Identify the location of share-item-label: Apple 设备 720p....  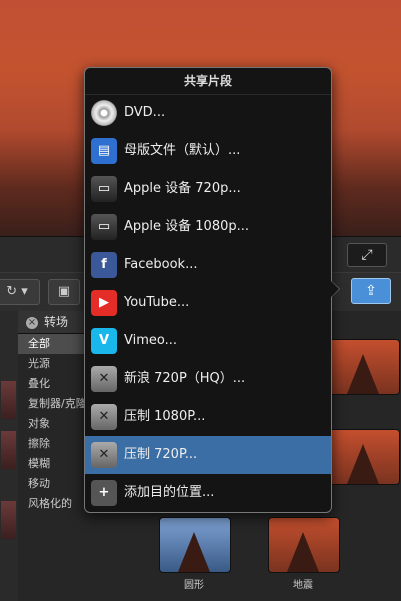
(182, 188).